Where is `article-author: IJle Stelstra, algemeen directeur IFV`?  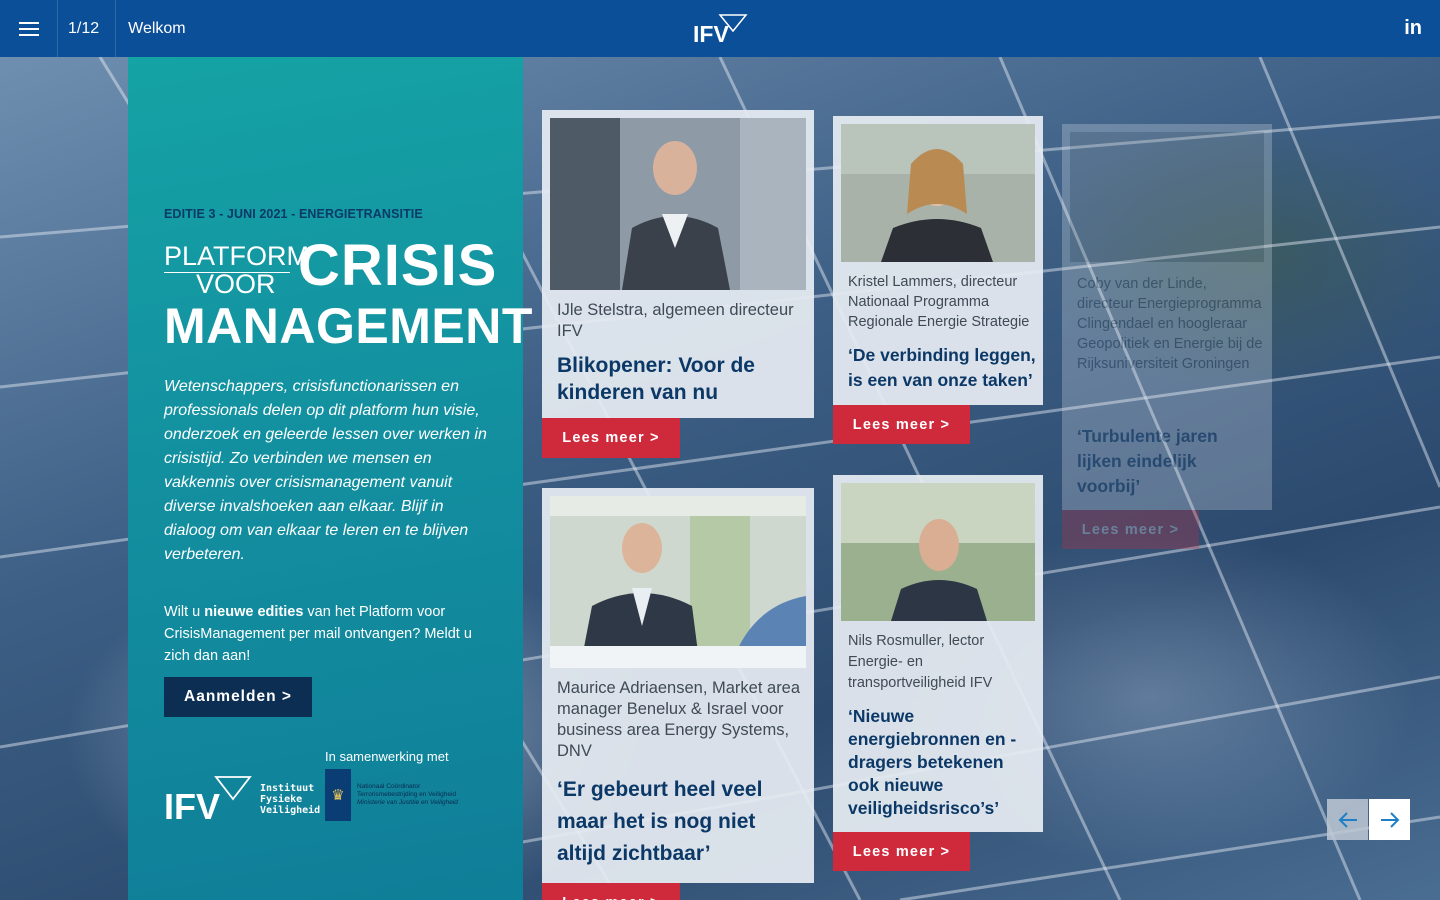
article-author: IJle Stelstra, algemeen directeur IFV is located at coordinates (675, 320).